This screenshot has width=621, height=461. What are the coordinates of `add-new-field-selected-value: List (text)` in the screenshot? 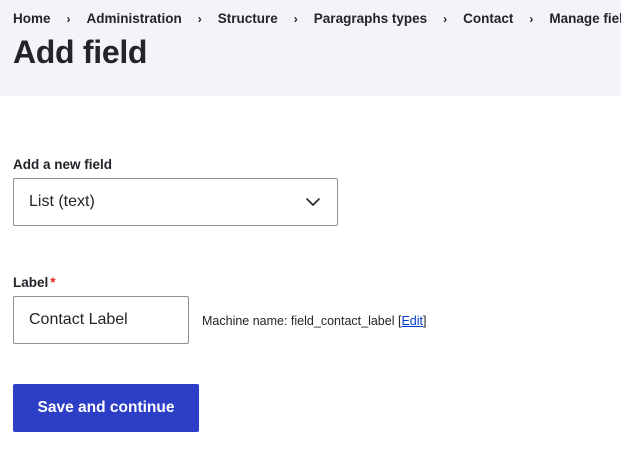 It's located at (62, 201).